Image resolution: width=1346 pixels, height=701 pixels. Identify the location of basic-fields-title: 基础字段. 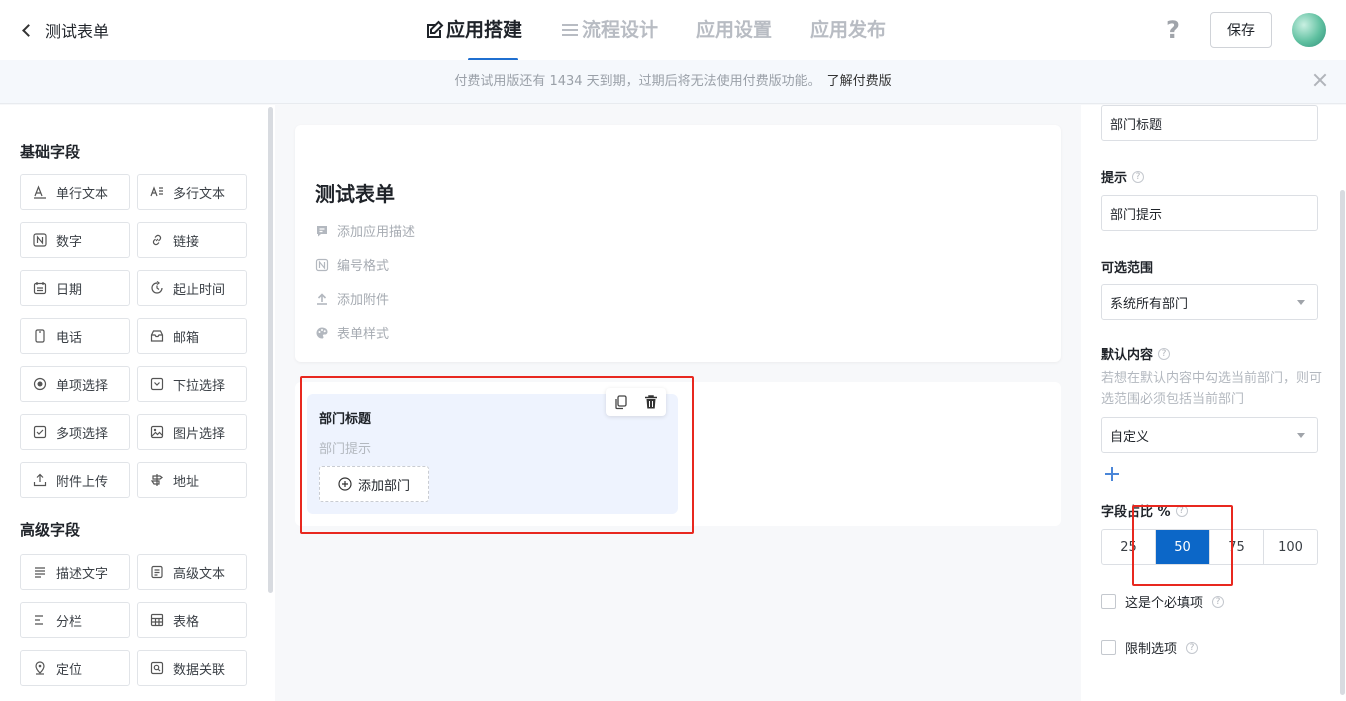
(50, 152).